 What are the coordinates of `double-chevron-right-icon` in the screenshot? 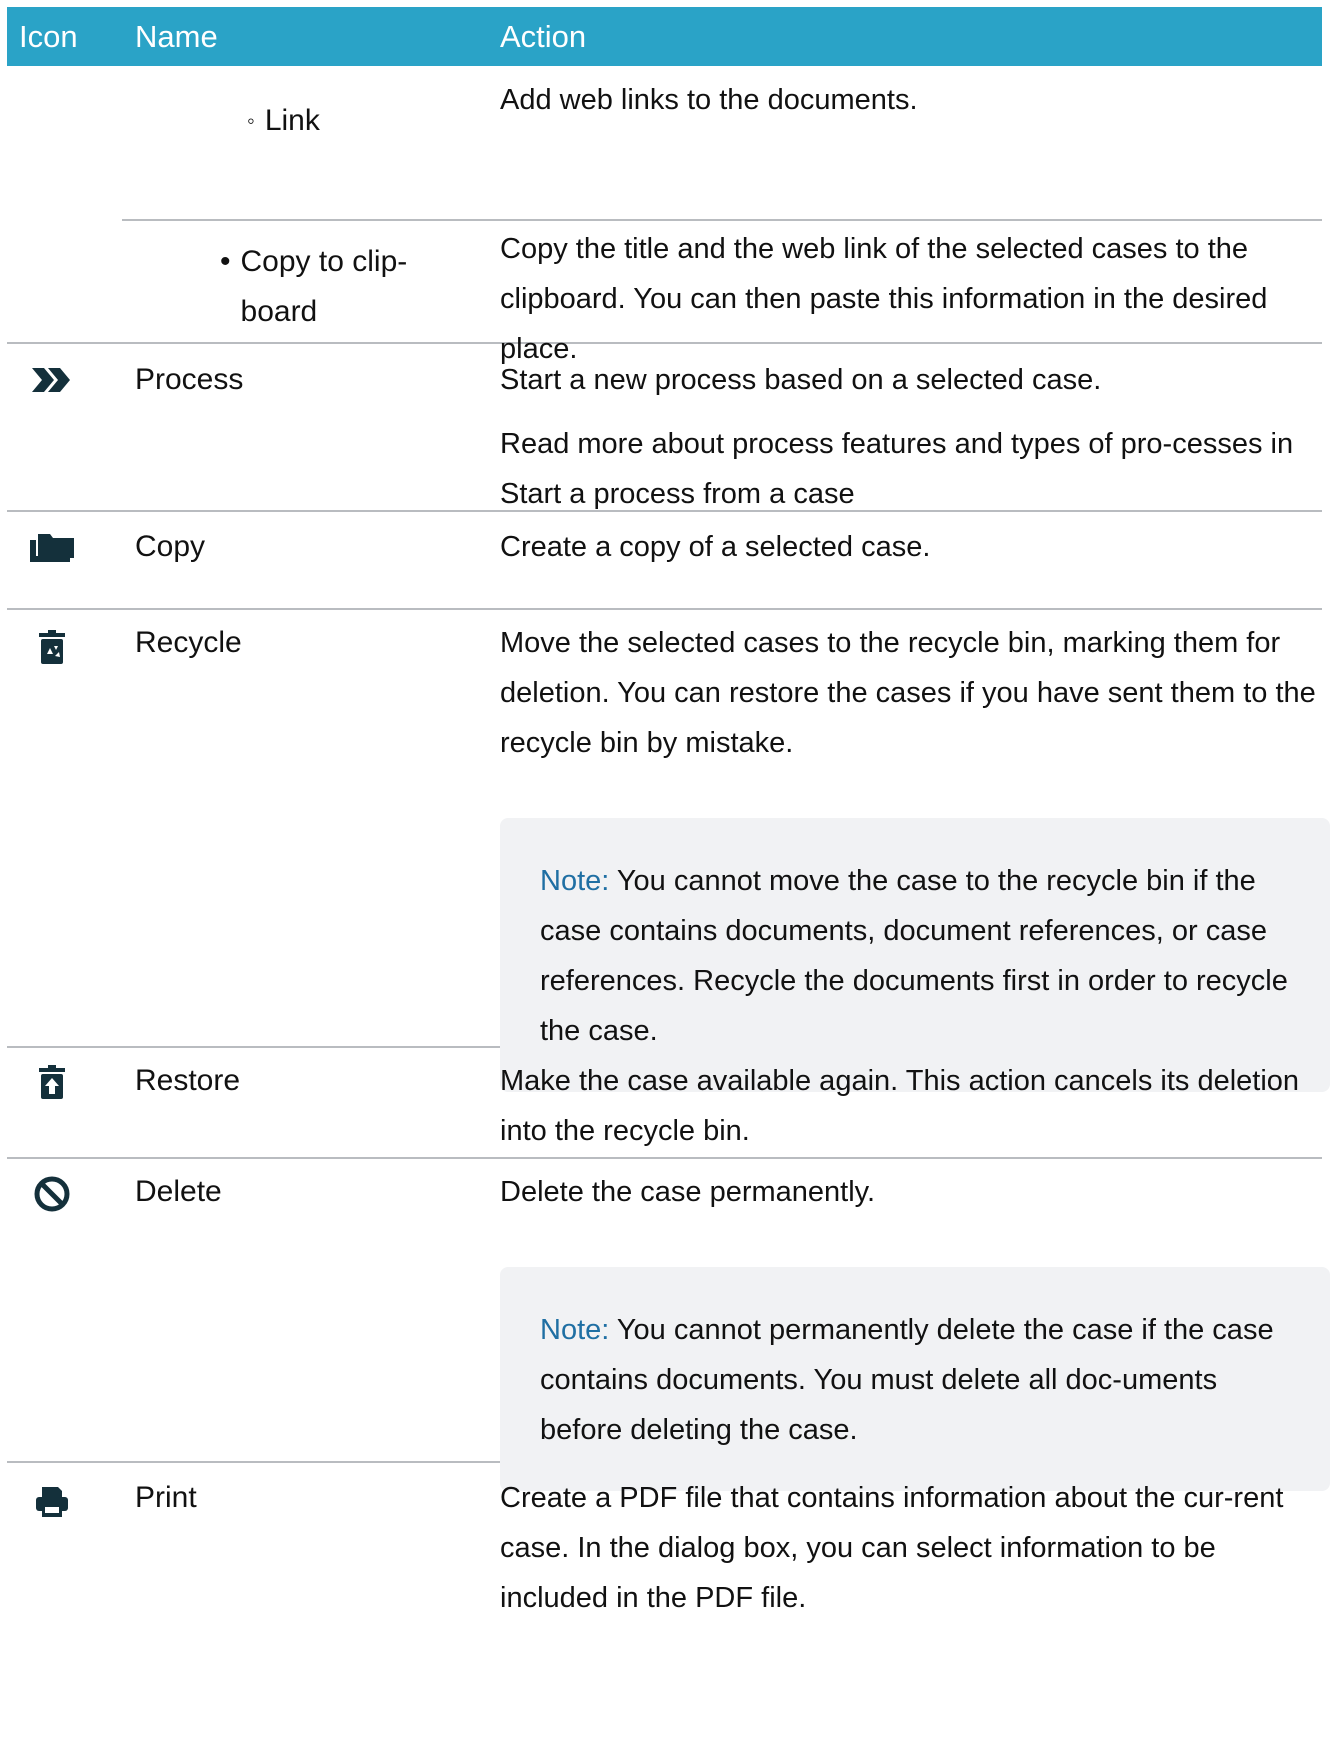 It's located at (52, 380).